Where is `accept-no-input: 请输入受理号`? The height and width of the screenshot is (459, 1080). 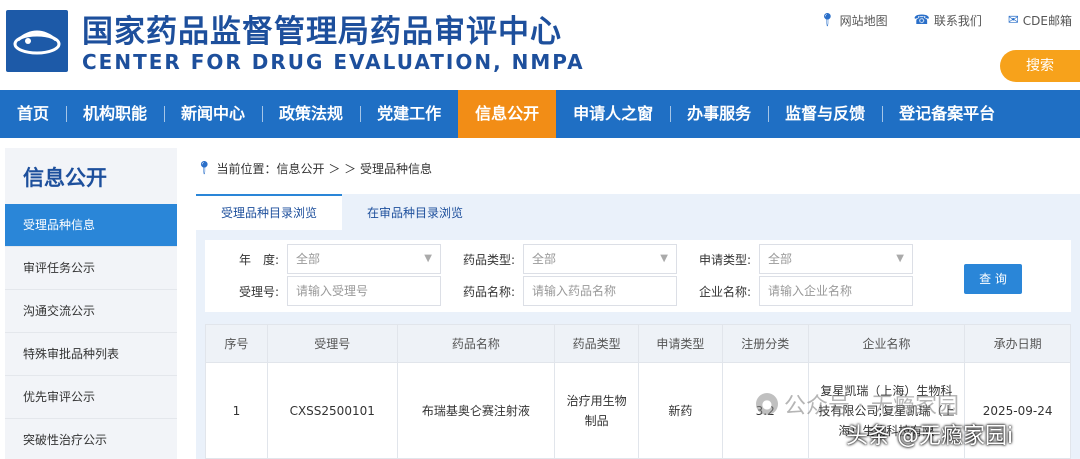
accept-no-input: 请输入受理号 is located at coordinates (364, 291).